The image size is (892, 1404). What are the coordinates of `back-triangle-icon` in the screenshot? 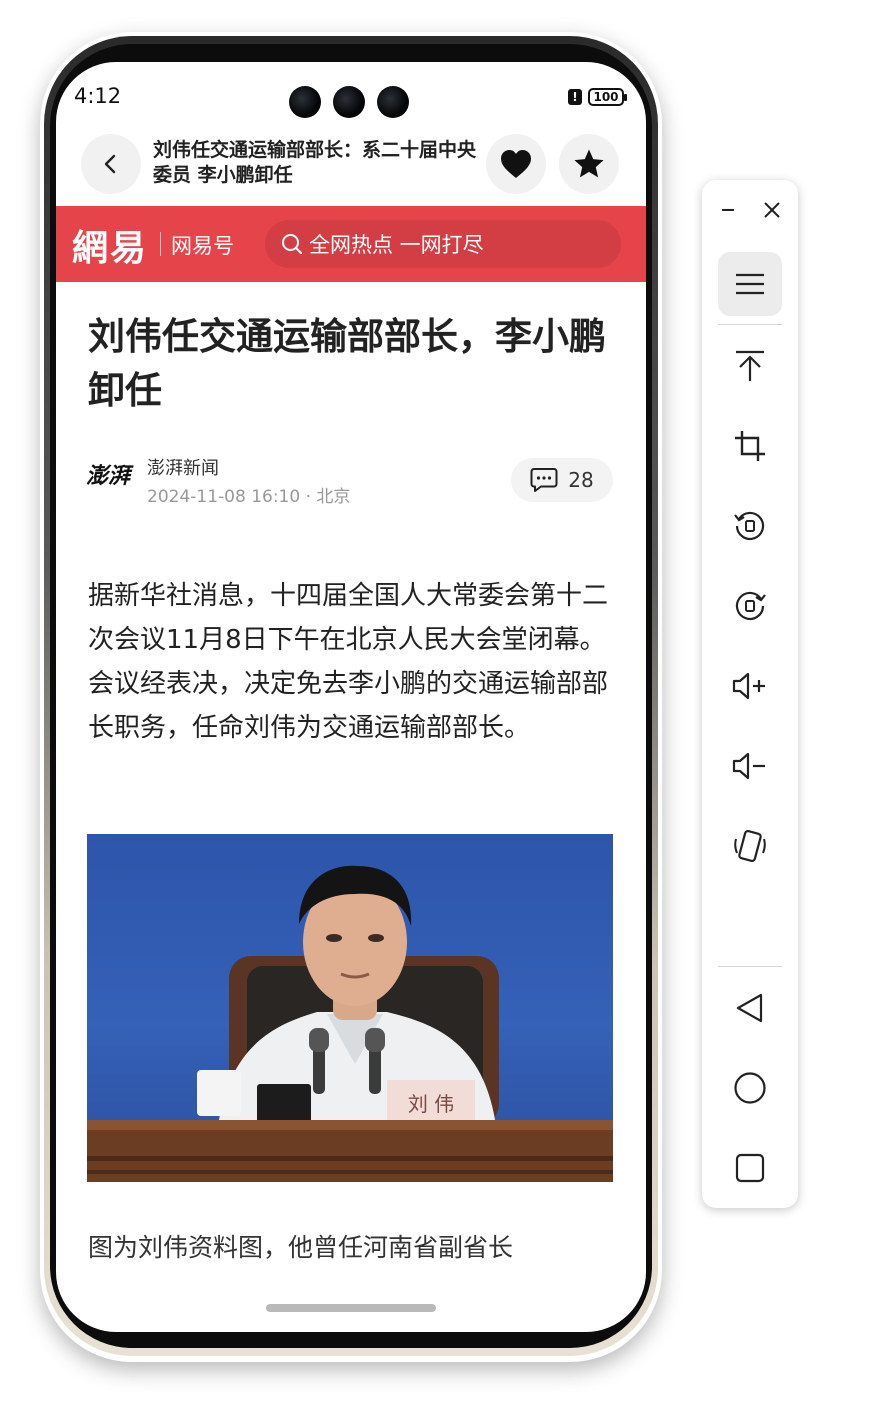 It's located at (749, 1008).